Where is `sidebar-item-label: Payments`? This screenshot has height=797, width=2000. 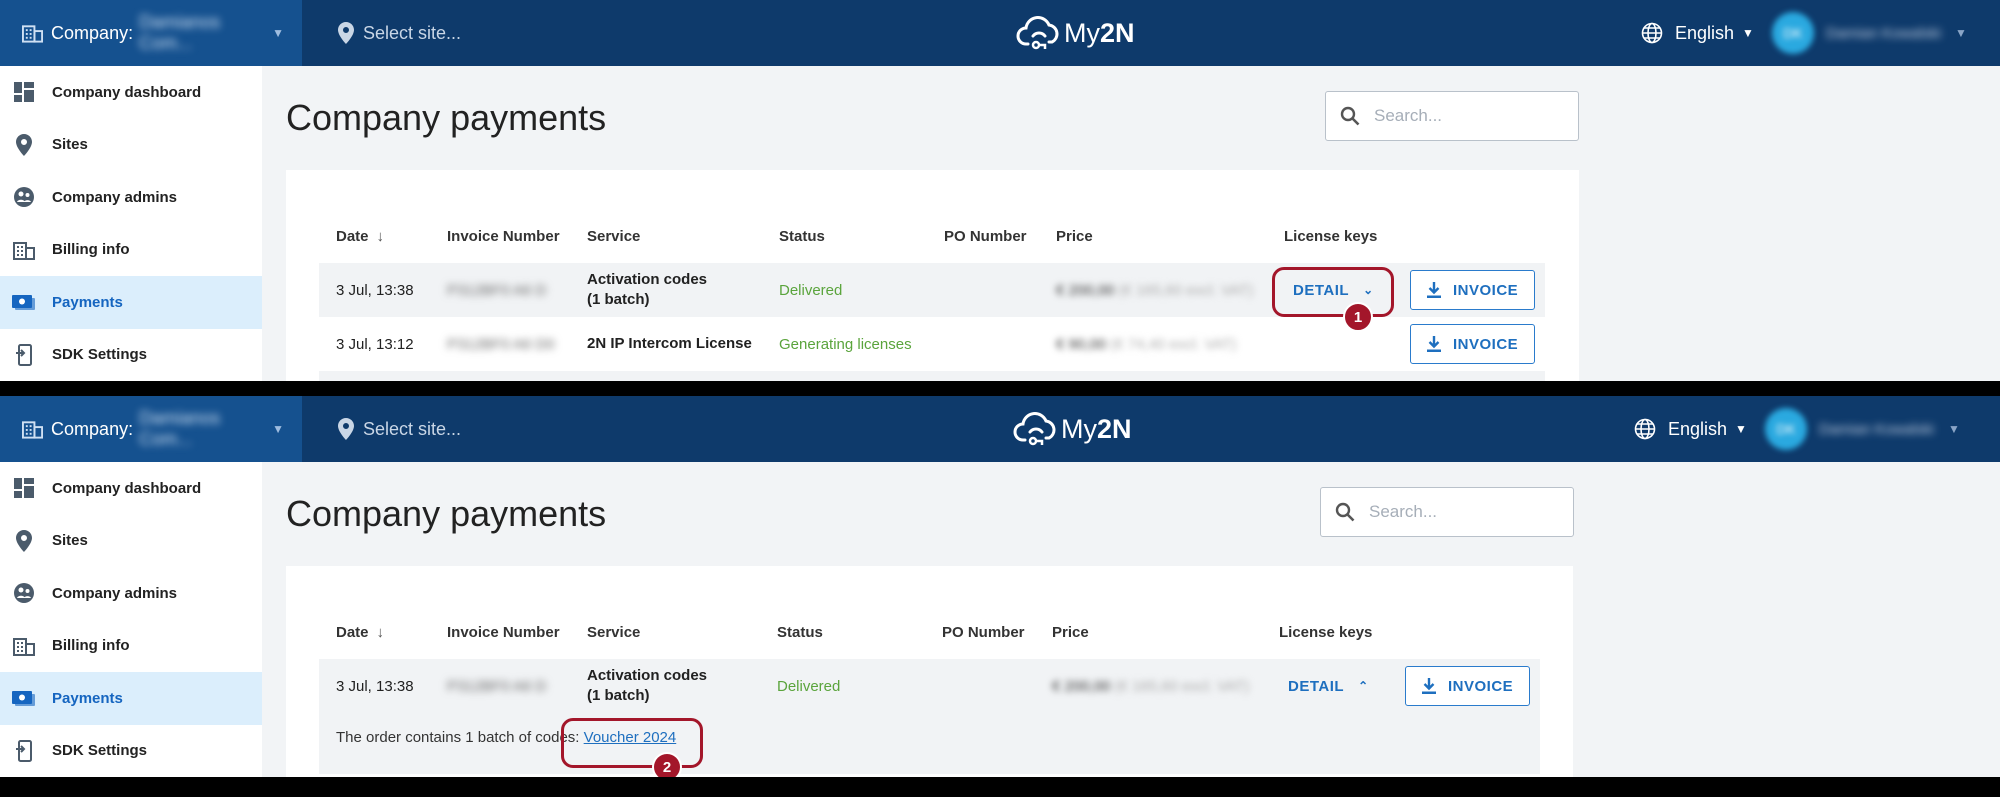 sidebar-item-label: Payments is located at coordinates (87, 698).